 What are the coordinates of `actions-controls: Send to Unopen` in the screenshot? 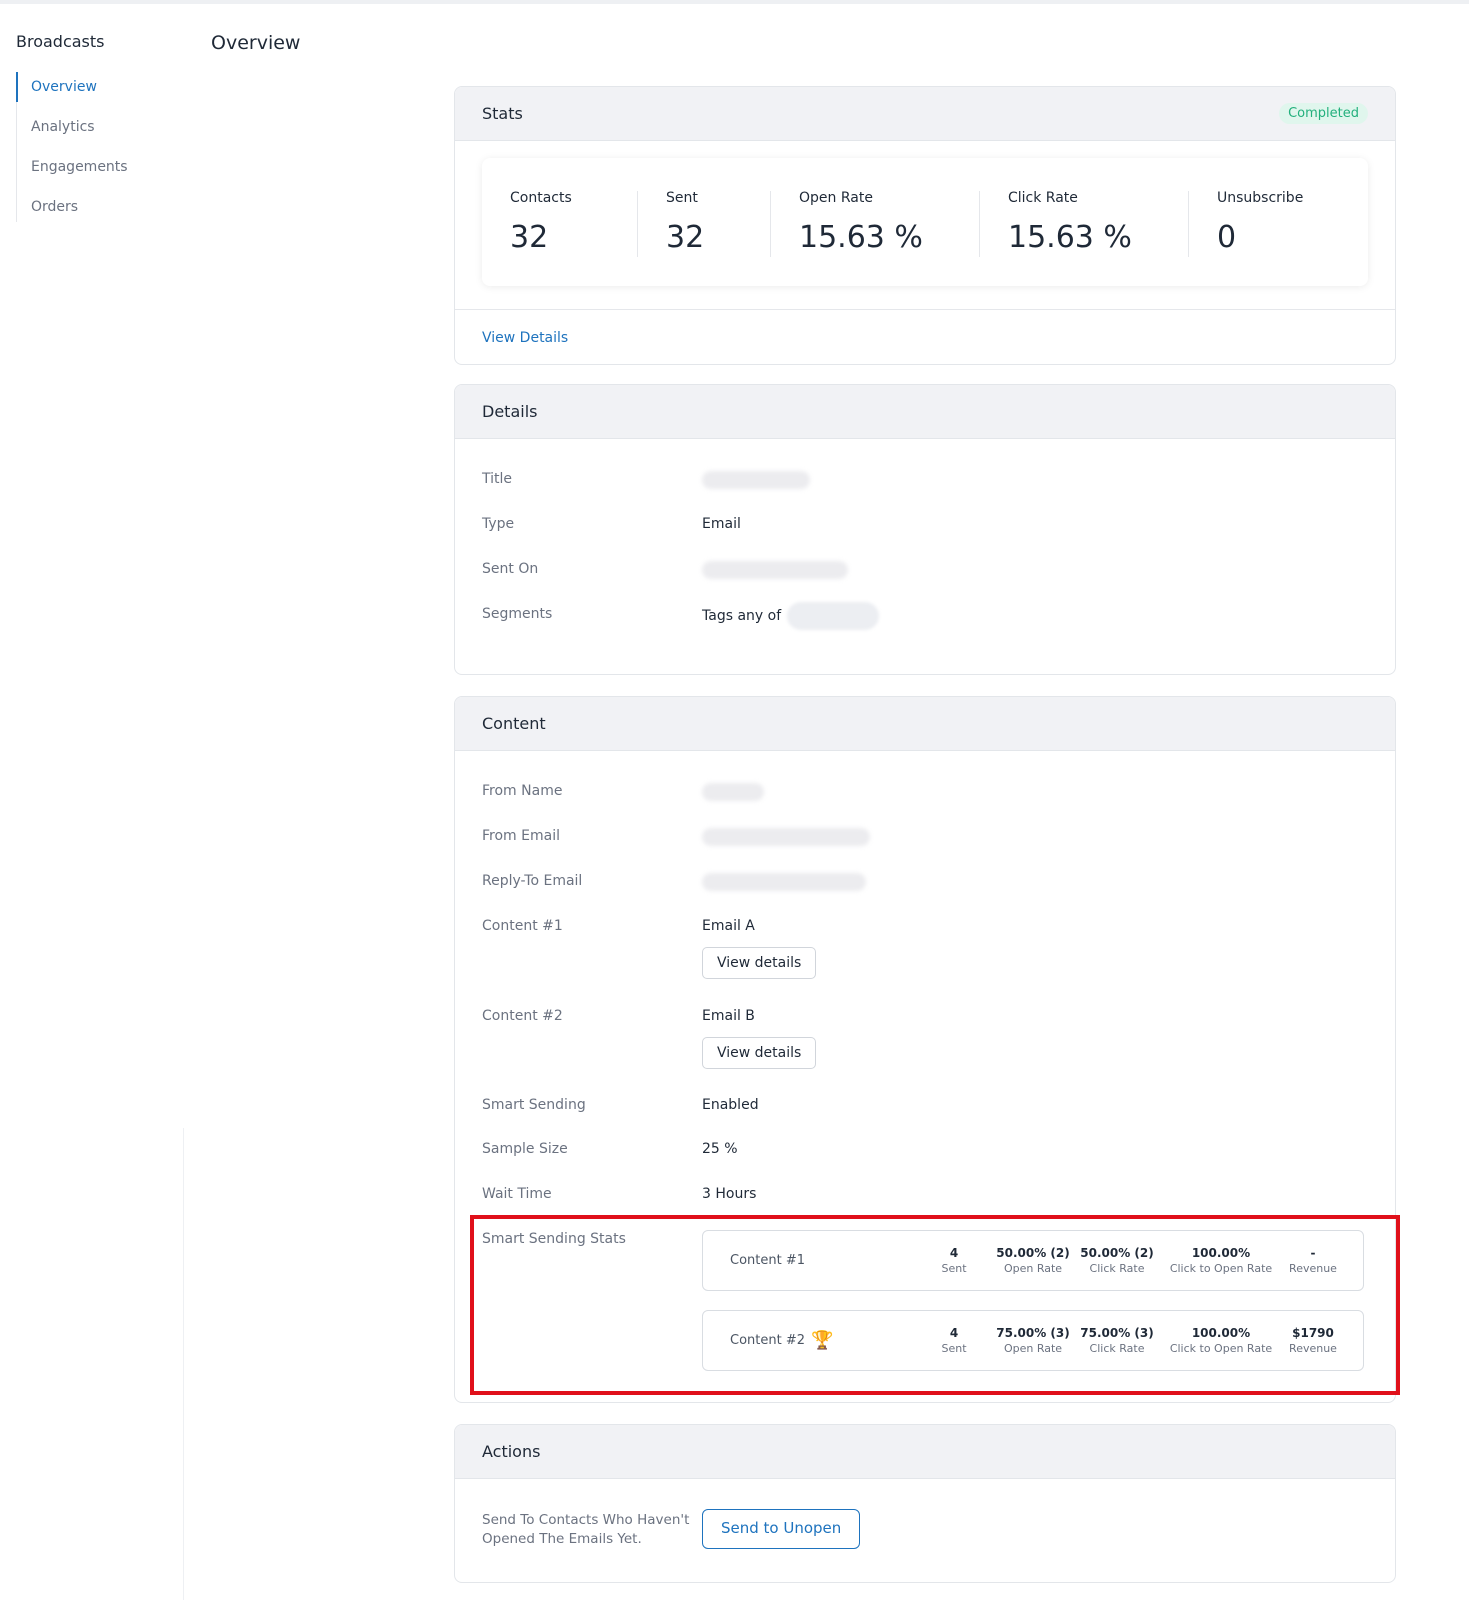 It's located at (781, 1529).